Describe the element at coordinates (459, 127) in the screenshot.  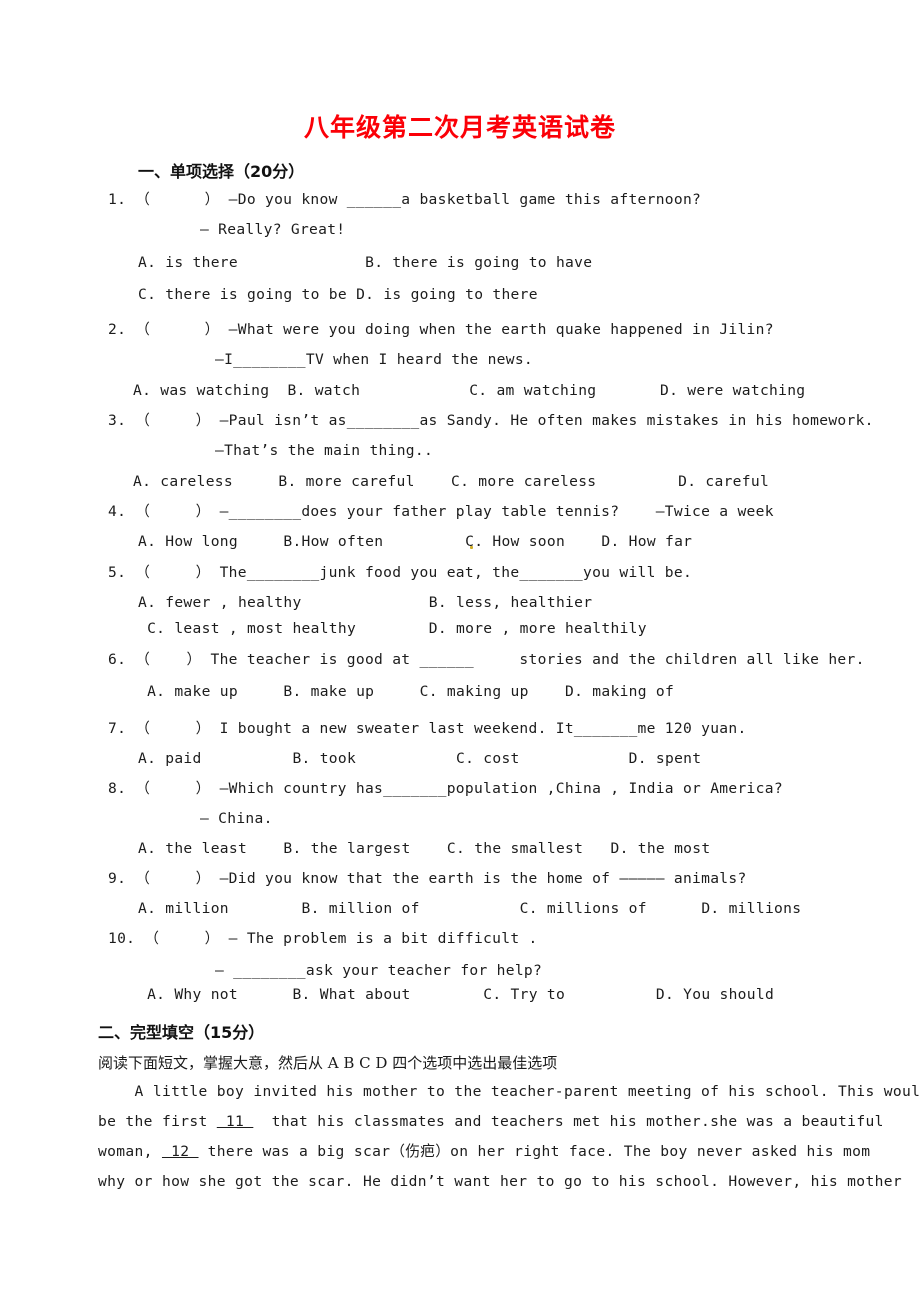
I see `page-title: 八年级第二次月考英语试卷` at that location.